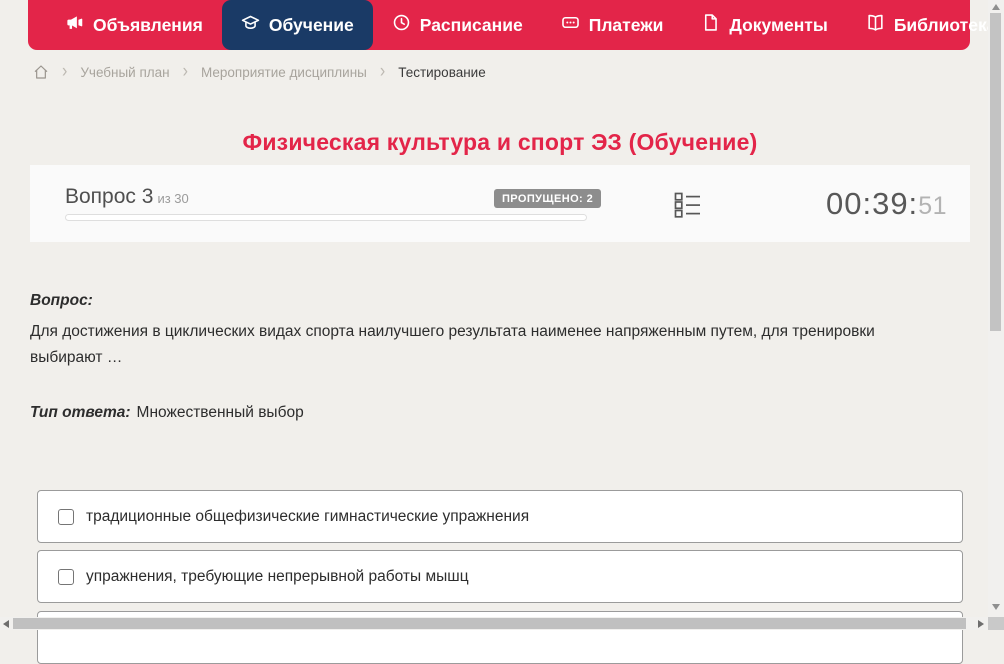  What do you see at coordinates (148, 24) in the screenshot?
I see `nav-item-label: Объявления` at bounding box center [148, 24].